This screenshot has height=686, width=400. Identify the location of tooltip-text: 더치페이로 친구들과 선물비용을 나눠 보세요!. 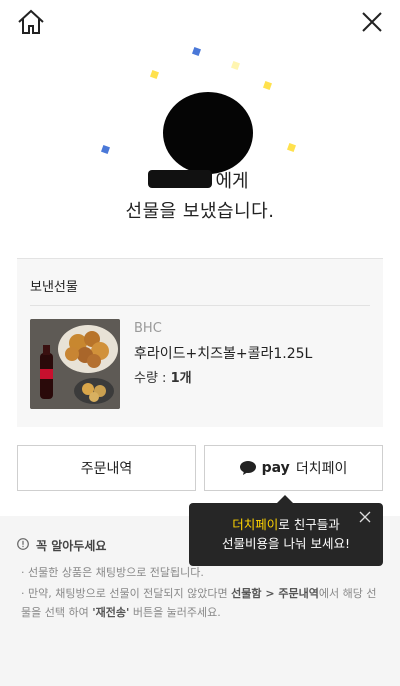
(286, 534).